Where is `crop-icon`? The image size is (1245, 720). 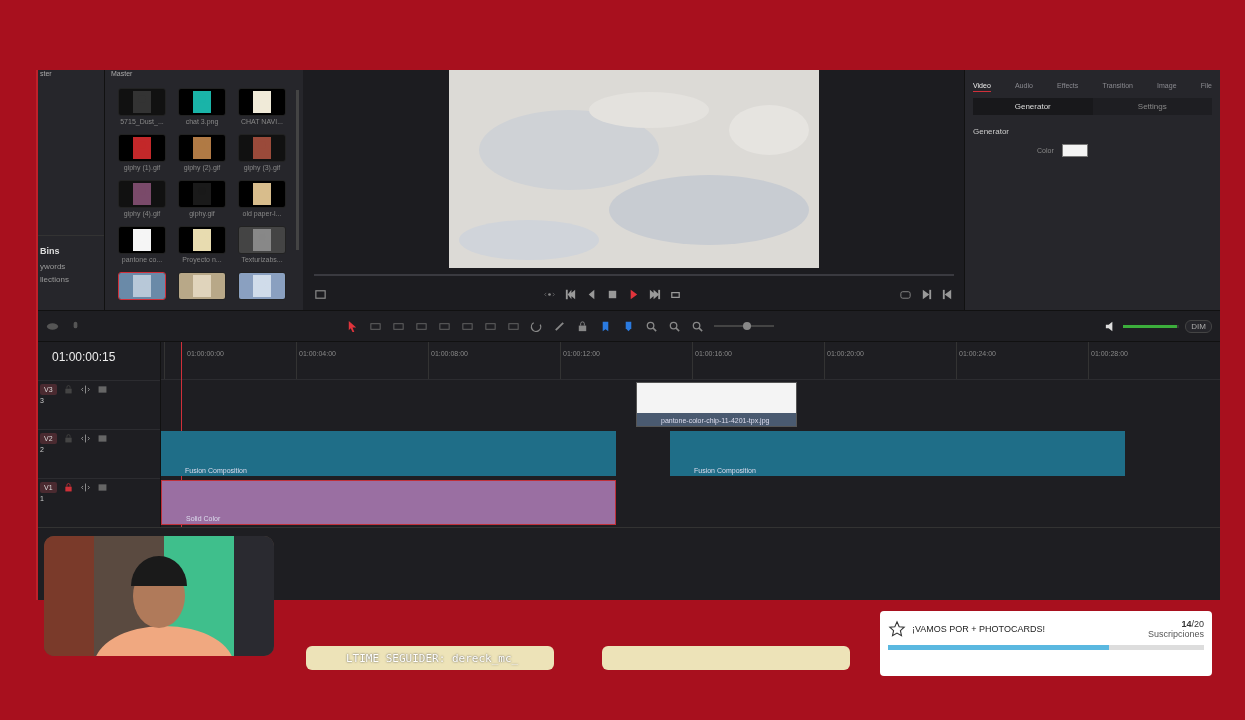 crop-icon is located at coordinates (320, 294).